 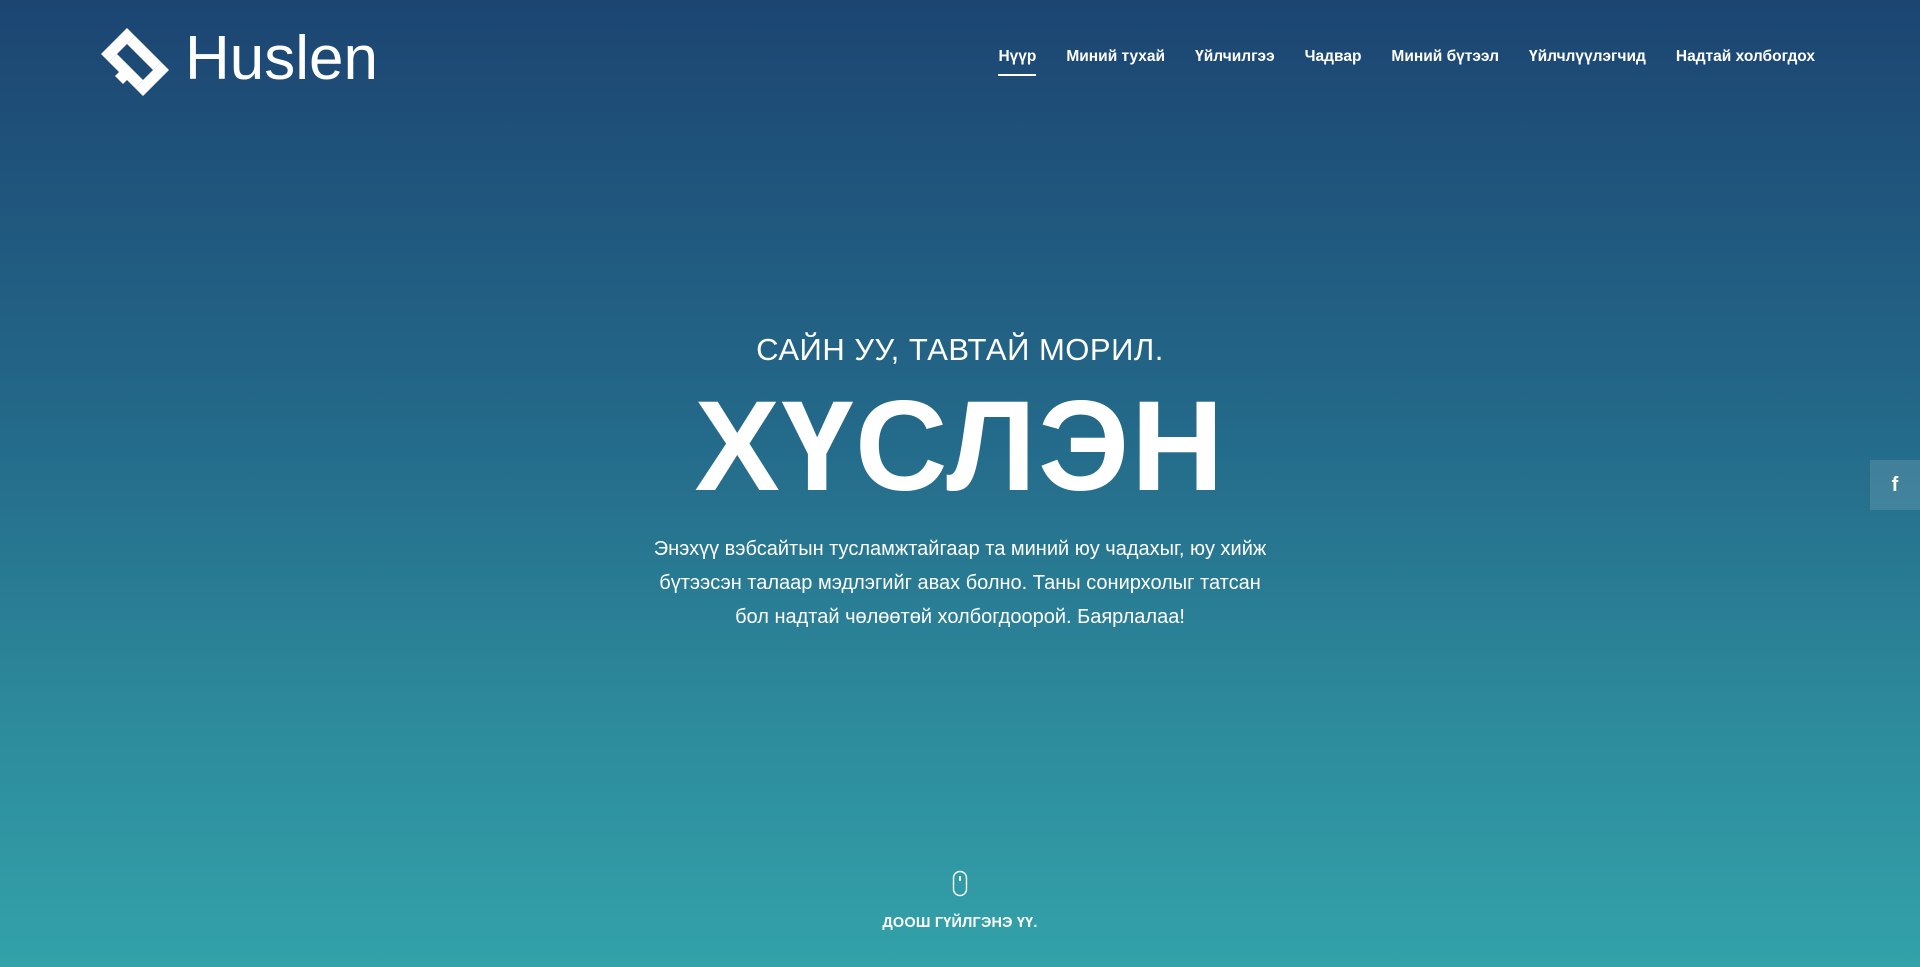 I want to click on brand-name: Huslen, so click(x=281, y=58).